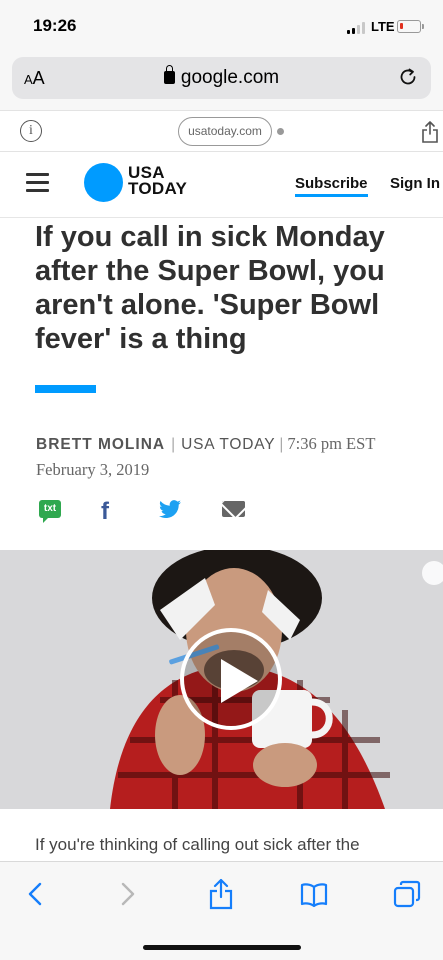  I want to click on share-row: txt f, so click(221, 512).